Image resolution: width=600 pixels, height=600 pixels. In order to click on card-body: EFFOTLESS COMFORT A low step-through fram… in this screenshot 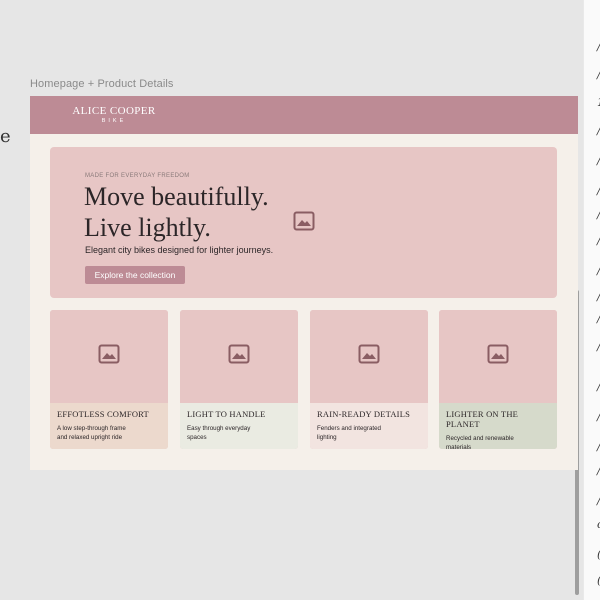, I will do `click(109, 426)`.